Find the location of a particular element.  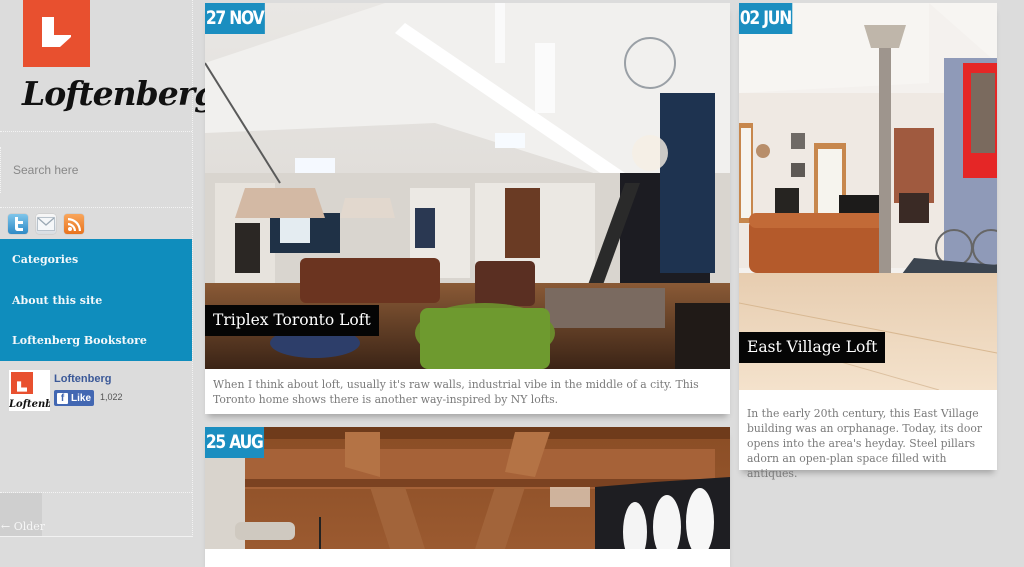

post-date-badge: 25 AUG is located at coordinates (235, 442).